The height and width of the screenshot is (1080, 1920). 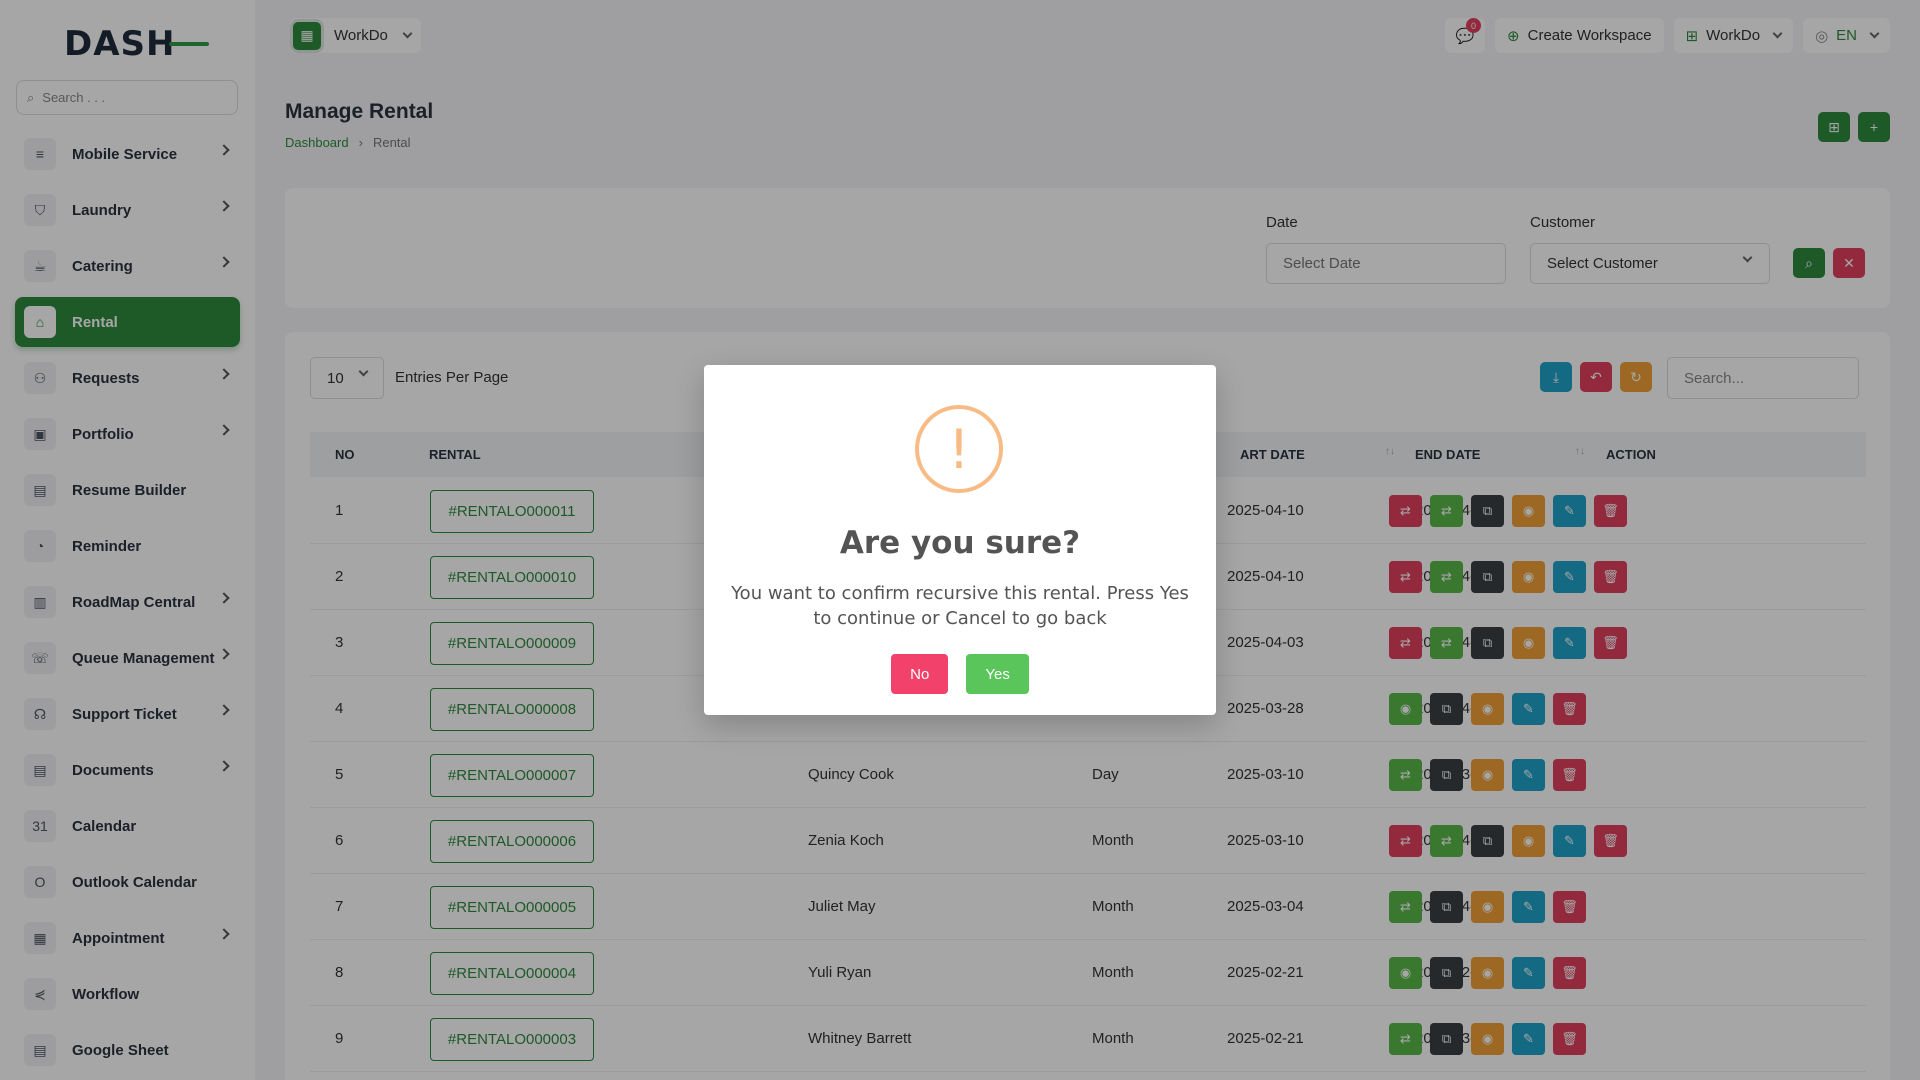 I want to click on yes-button: Yes, so click(x=997, y=674).